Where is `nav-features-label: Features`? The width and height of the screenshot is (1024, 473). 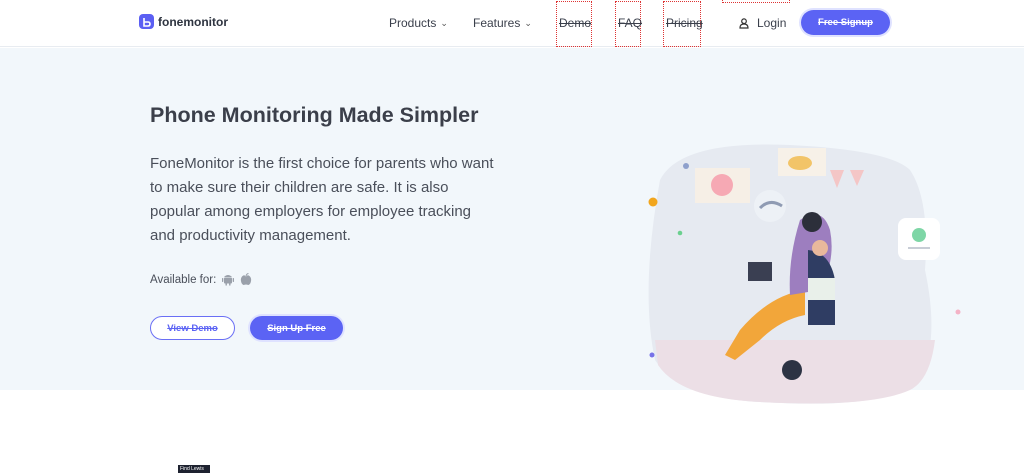
nav-features-label: Features is located at coordinates (497, 23).